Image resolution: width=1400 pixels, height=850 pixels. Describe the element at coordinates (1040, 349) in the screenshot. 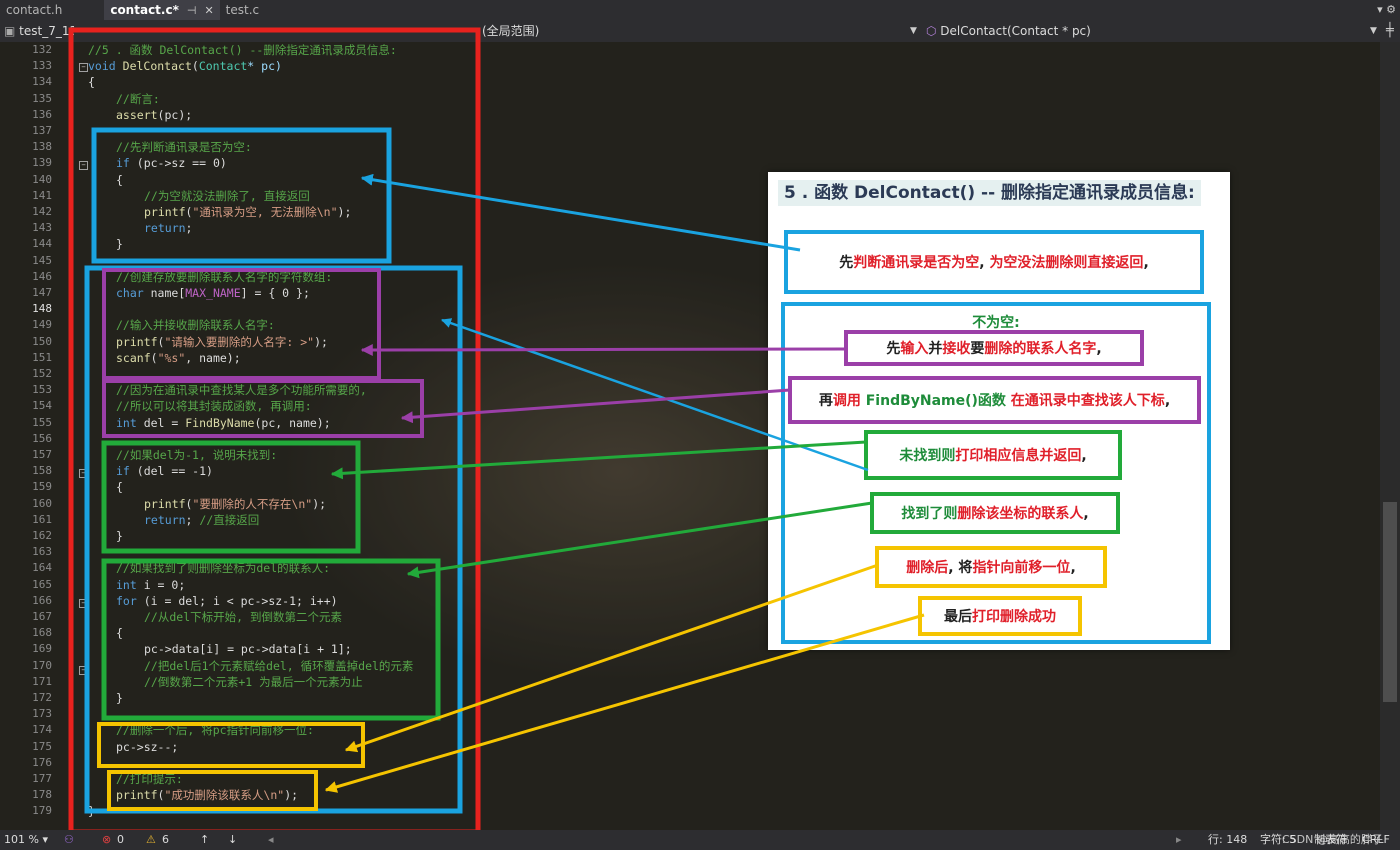

I see `note-text: 删除的联系人名字` at that location.